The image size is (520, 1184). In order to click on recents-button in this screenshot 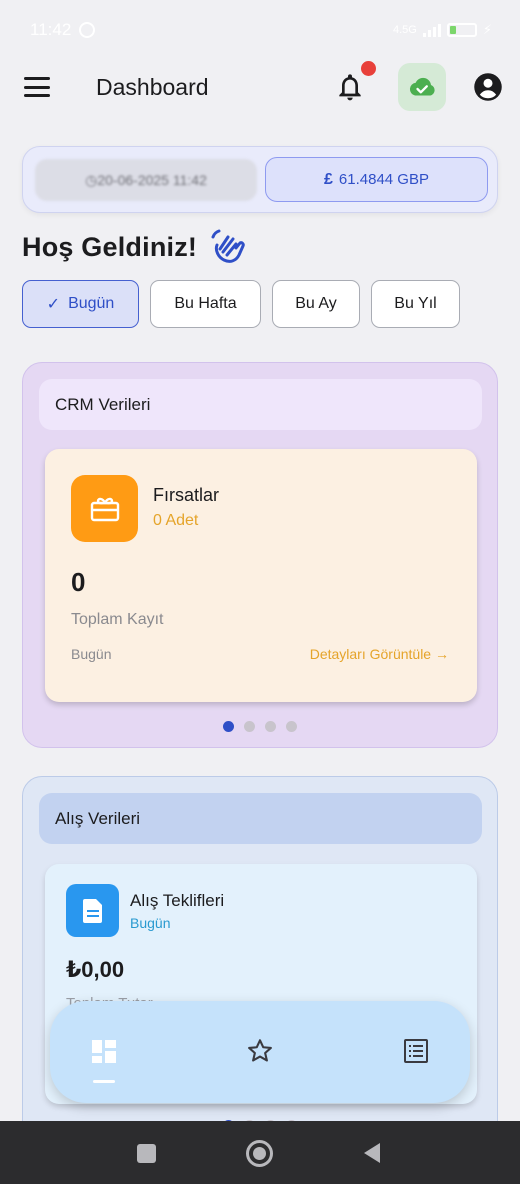, I will do `click(146, 1156)`.